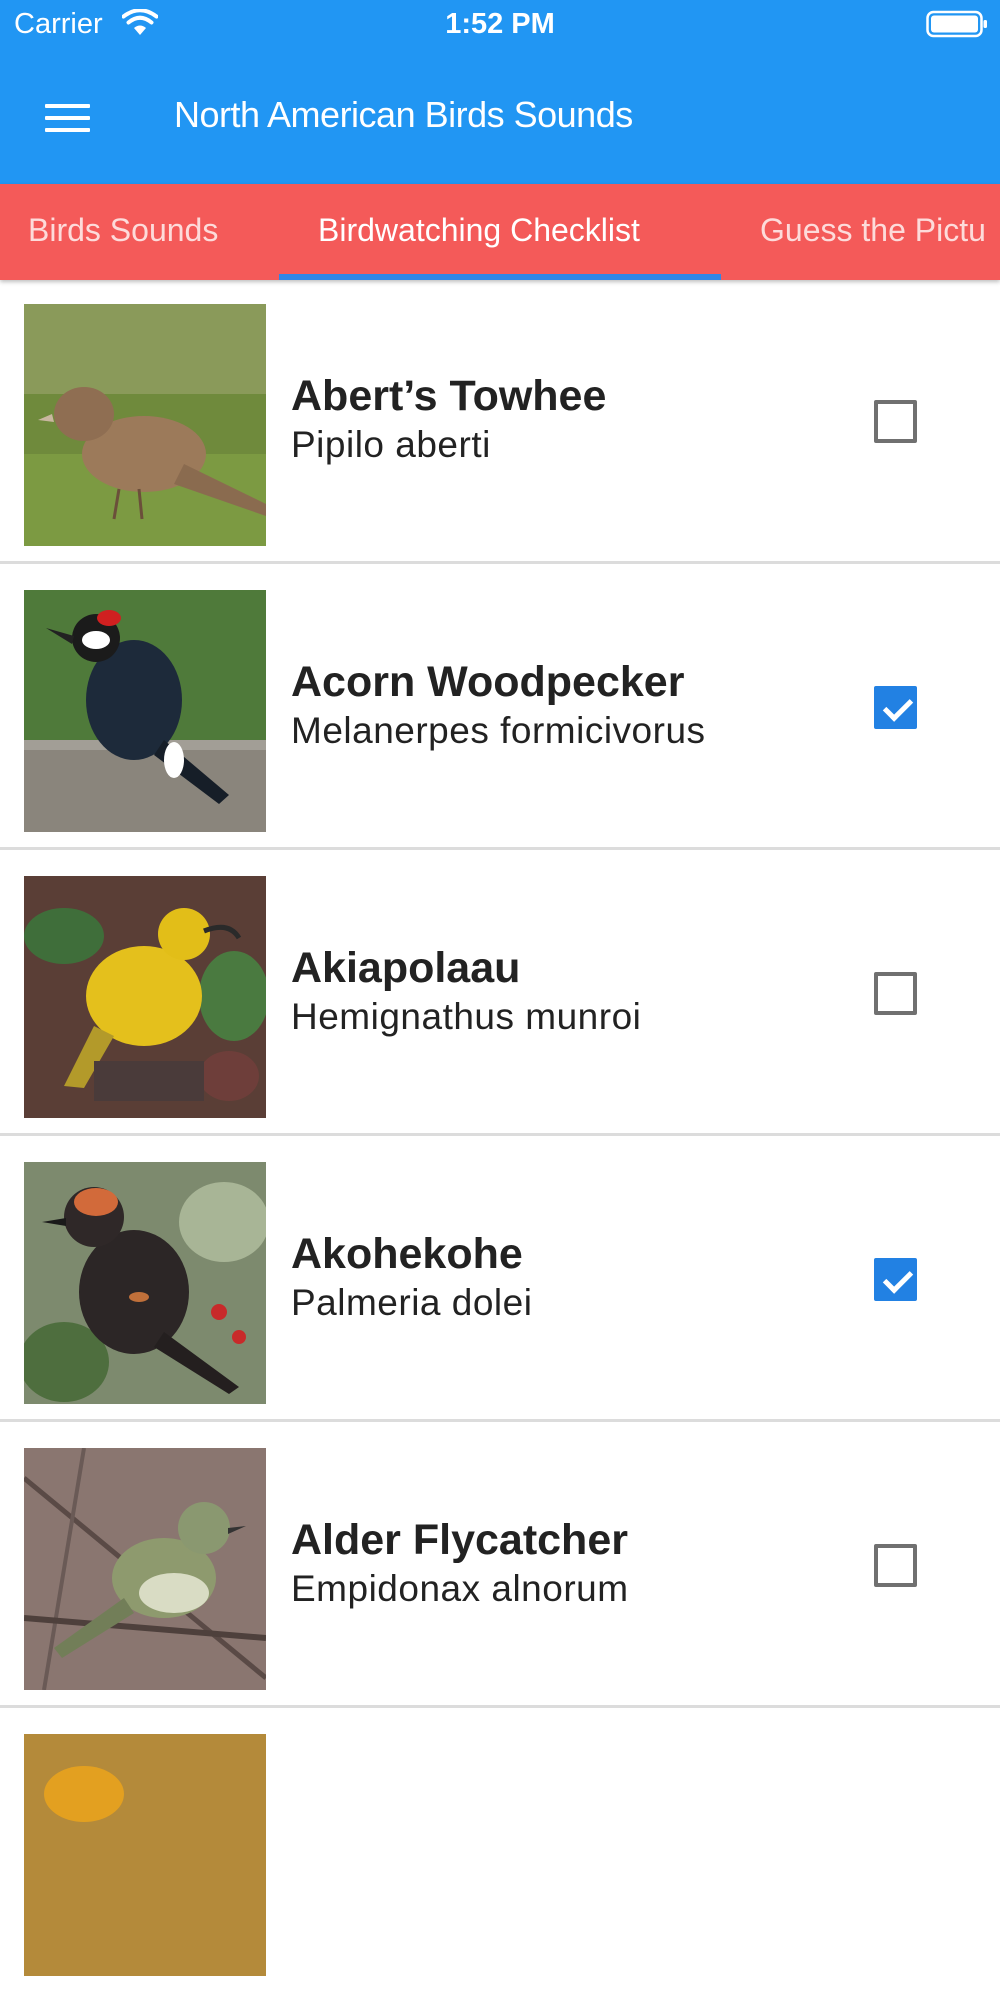  Describe the element at coordinates (123, 232) in the screenshot. I see `tab-birds-sounds: Birds Sounds` at that location.